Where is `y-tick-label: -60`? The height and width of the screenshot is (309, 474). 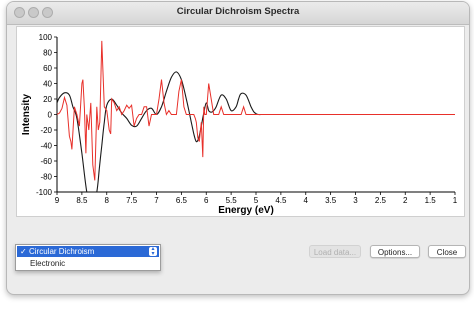
y-tick-label: -60 is located at coordinates (46, 161).